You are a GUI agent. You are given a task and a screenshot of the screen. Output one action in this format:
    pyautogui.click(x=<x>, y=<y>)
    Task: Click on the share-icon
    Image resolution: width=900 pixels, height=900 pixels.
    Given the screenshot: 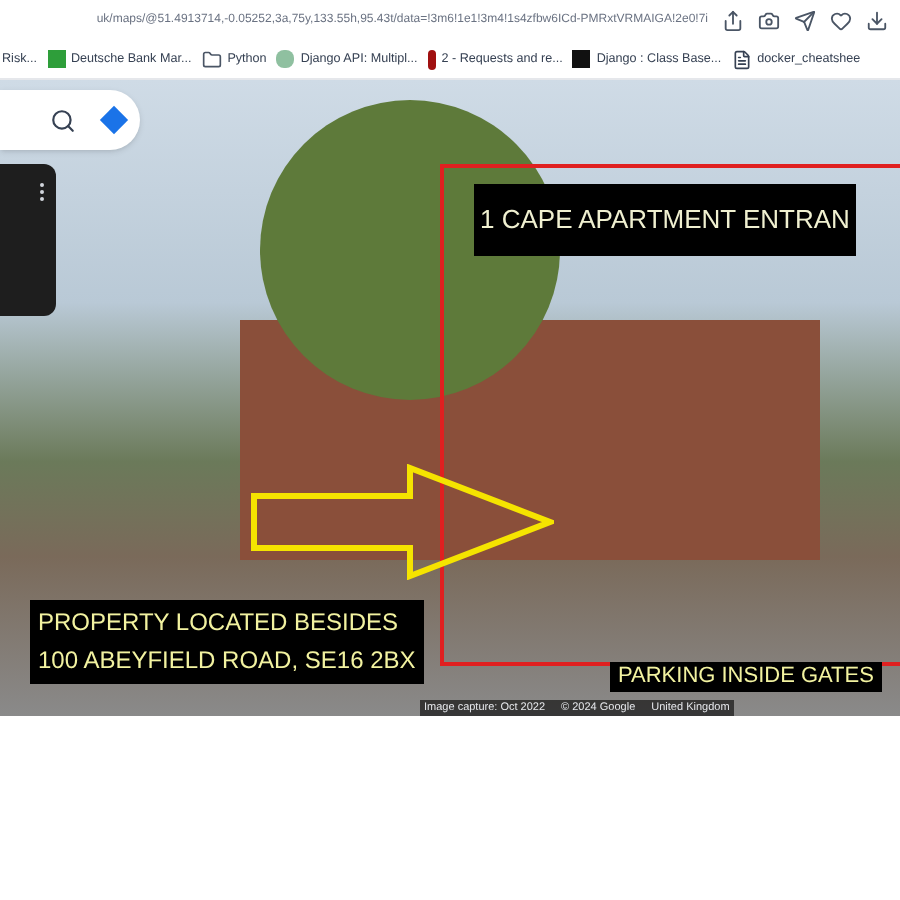 What is the action you would take?
    pyautogui.click(x=733, y=20)
    